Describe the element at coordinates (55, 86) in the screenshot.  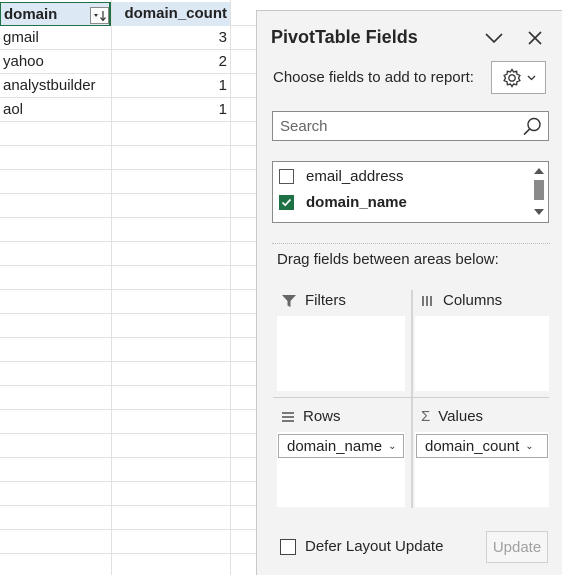
I see `cell-domain: analystbuilder` at that location.